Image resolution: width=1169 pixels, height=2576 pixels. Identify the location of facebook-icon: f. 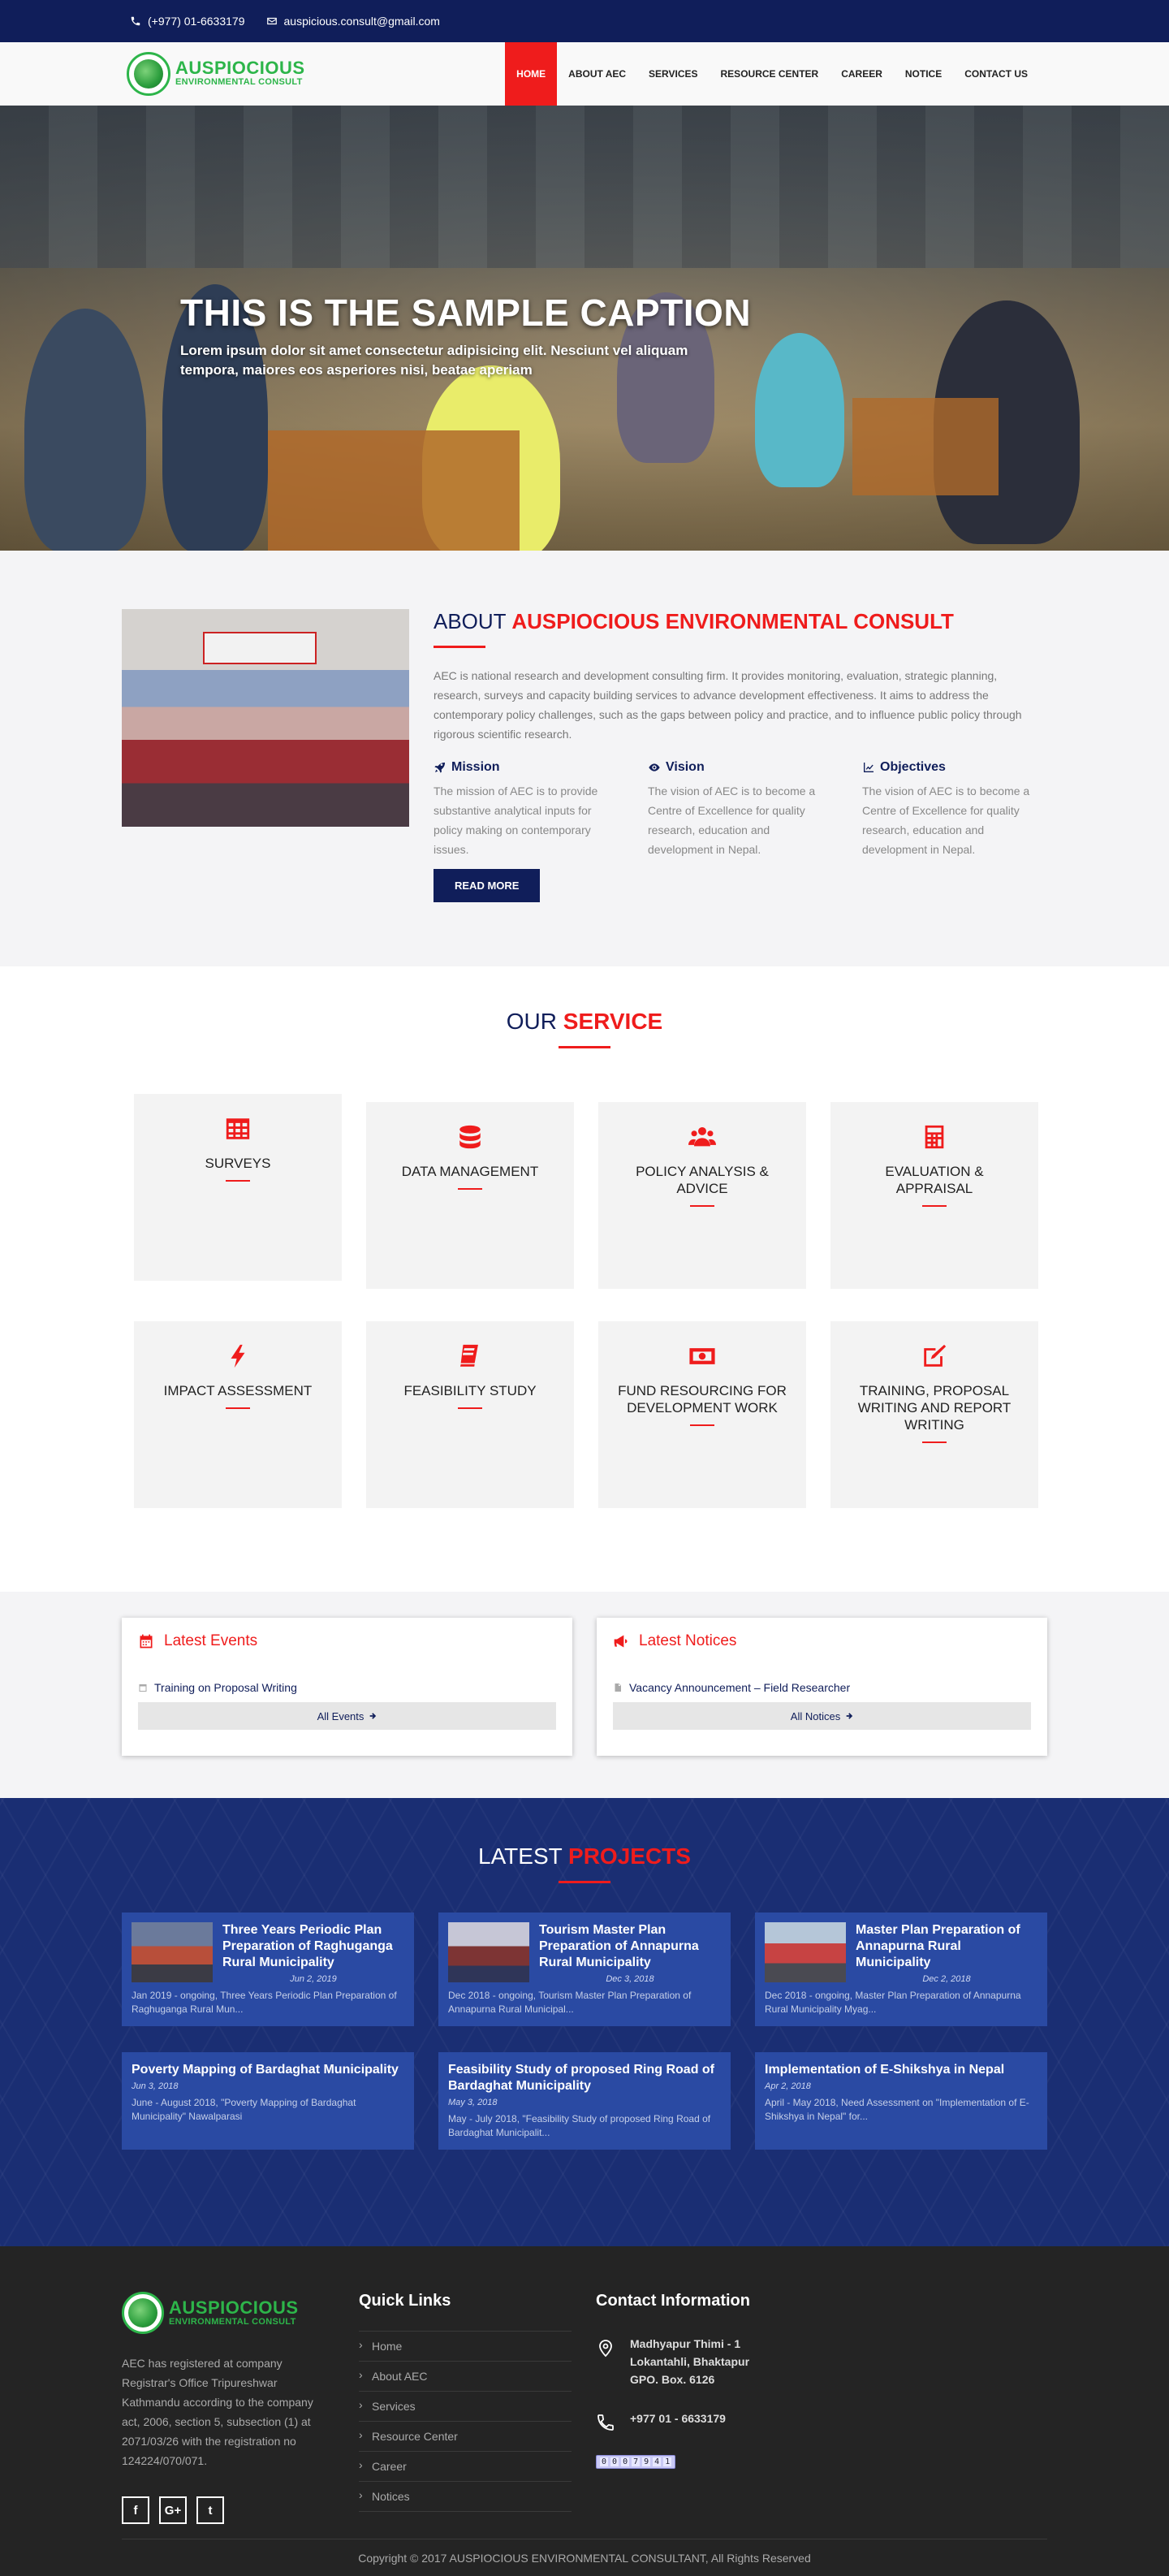
(135, 2510).